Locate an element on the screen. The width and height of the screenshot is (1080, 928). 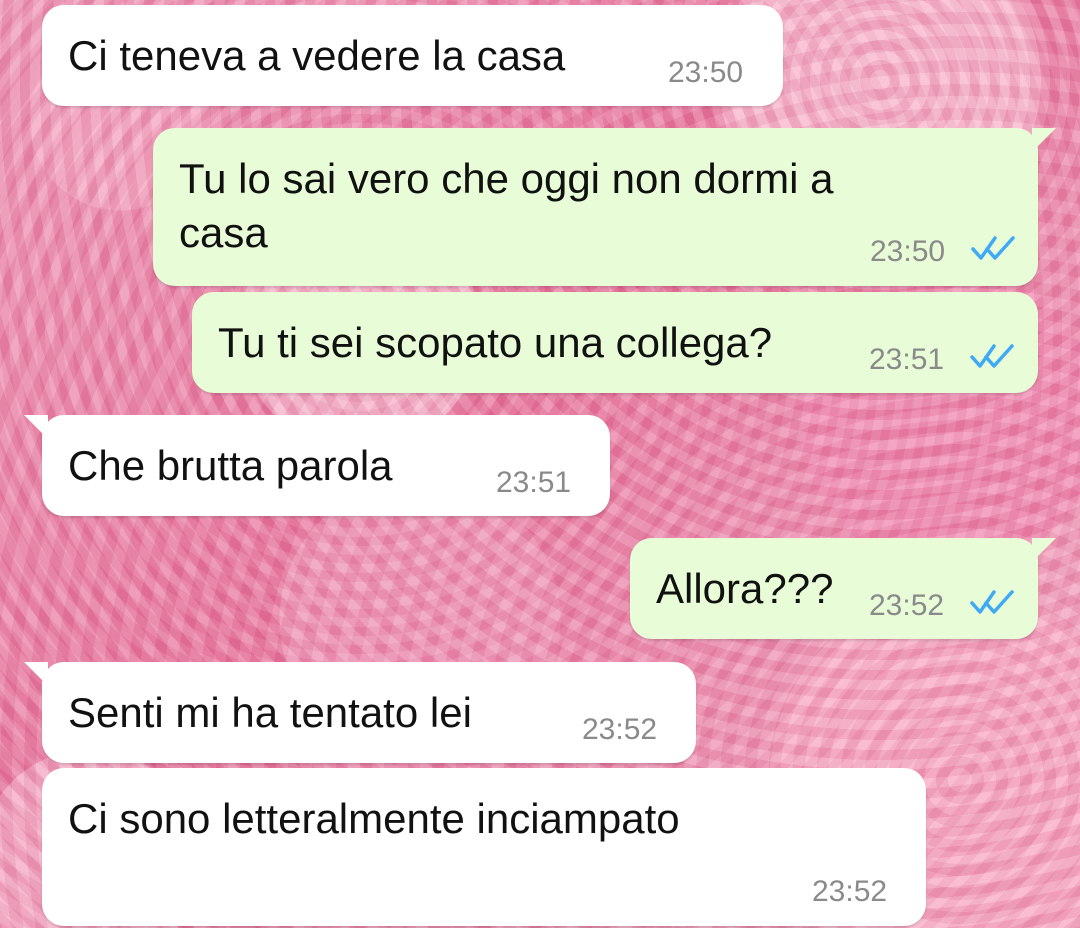
incoming-message-bubble: Che brutta parola 23:51 is located at coordinates (317, 465).